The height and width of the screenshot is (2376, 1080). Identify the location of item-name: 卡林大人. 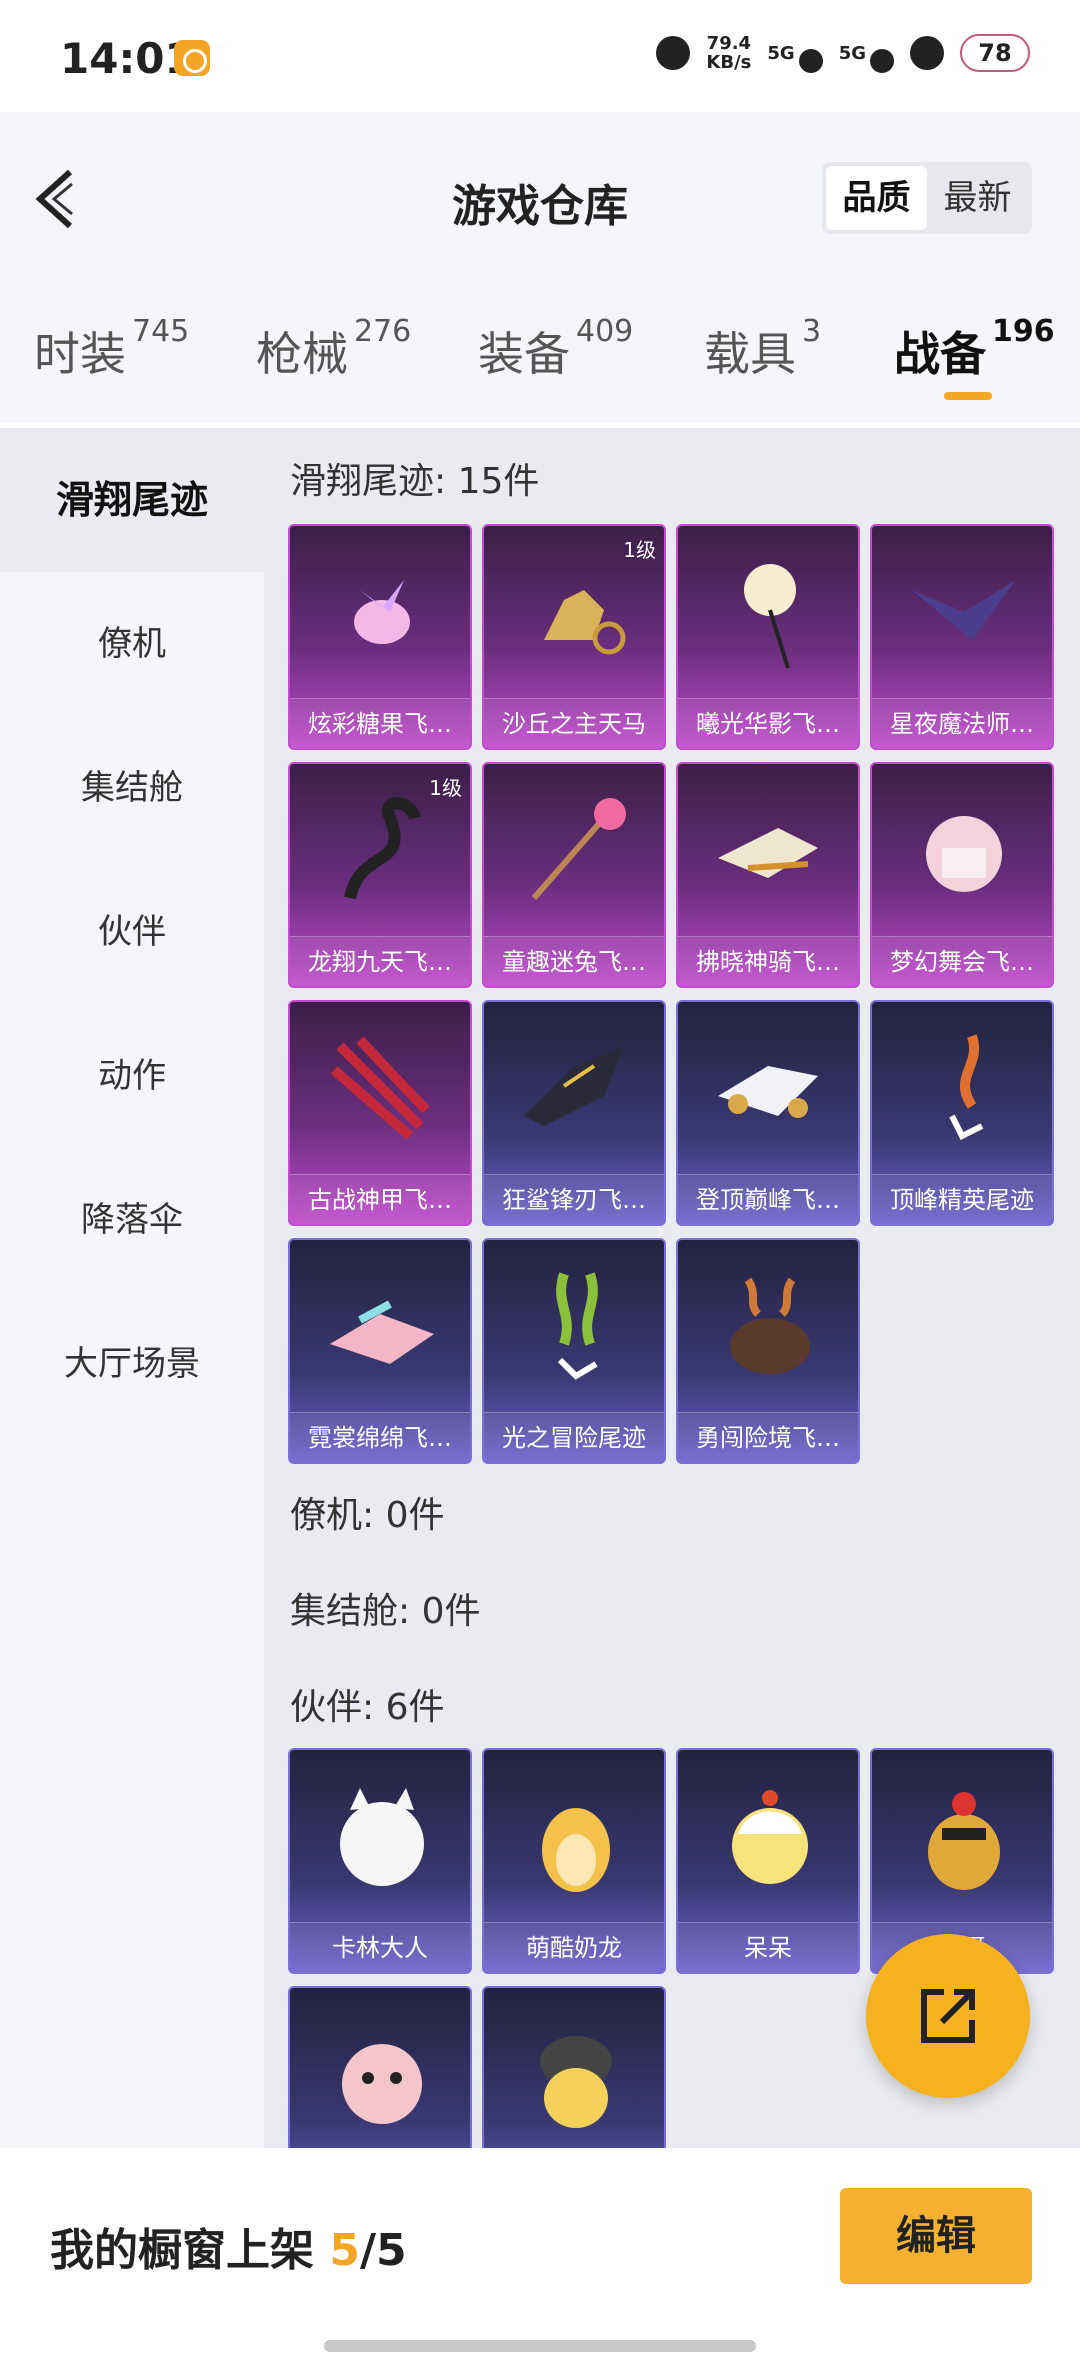
(380, 1947).